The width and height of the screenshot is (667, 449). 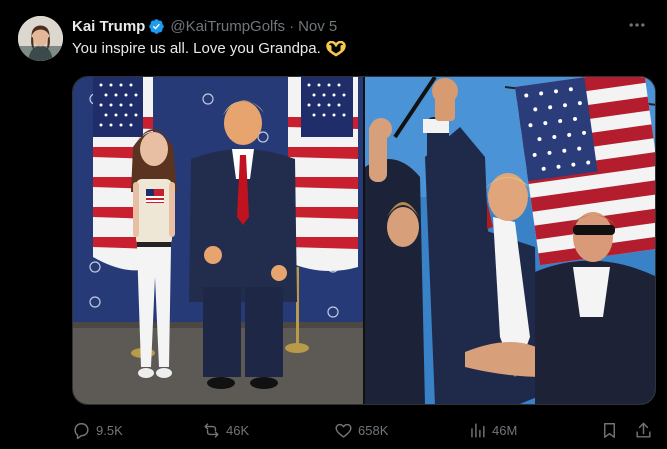 I want to click on repost-button: 46K, so click(x=225, y=430).